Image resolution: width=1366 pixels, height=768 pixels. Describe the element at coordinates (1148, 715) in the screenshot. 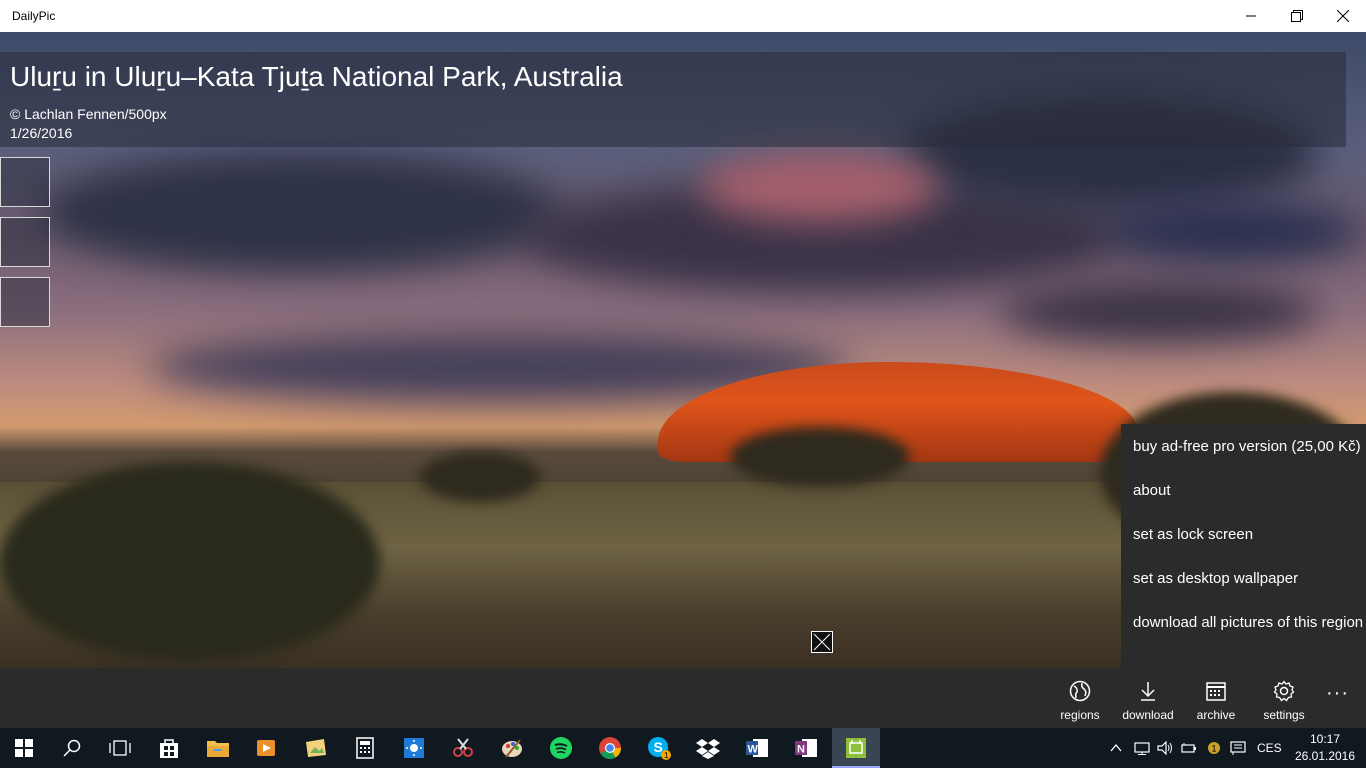

I see `download-label: download` at that location.